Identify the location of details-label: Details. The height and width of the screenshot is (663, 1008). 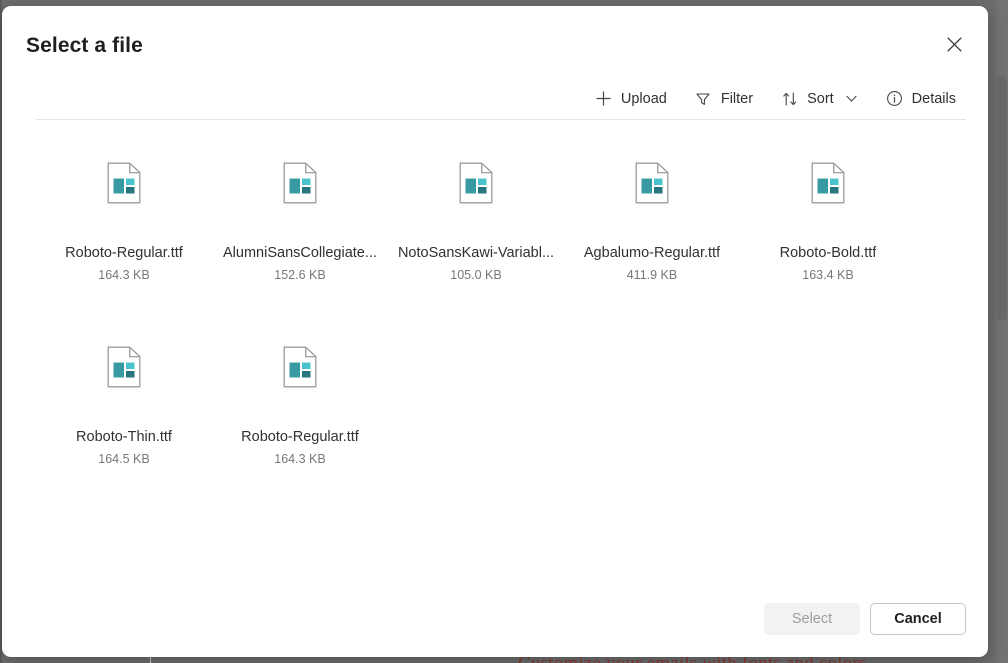
(933, 98).